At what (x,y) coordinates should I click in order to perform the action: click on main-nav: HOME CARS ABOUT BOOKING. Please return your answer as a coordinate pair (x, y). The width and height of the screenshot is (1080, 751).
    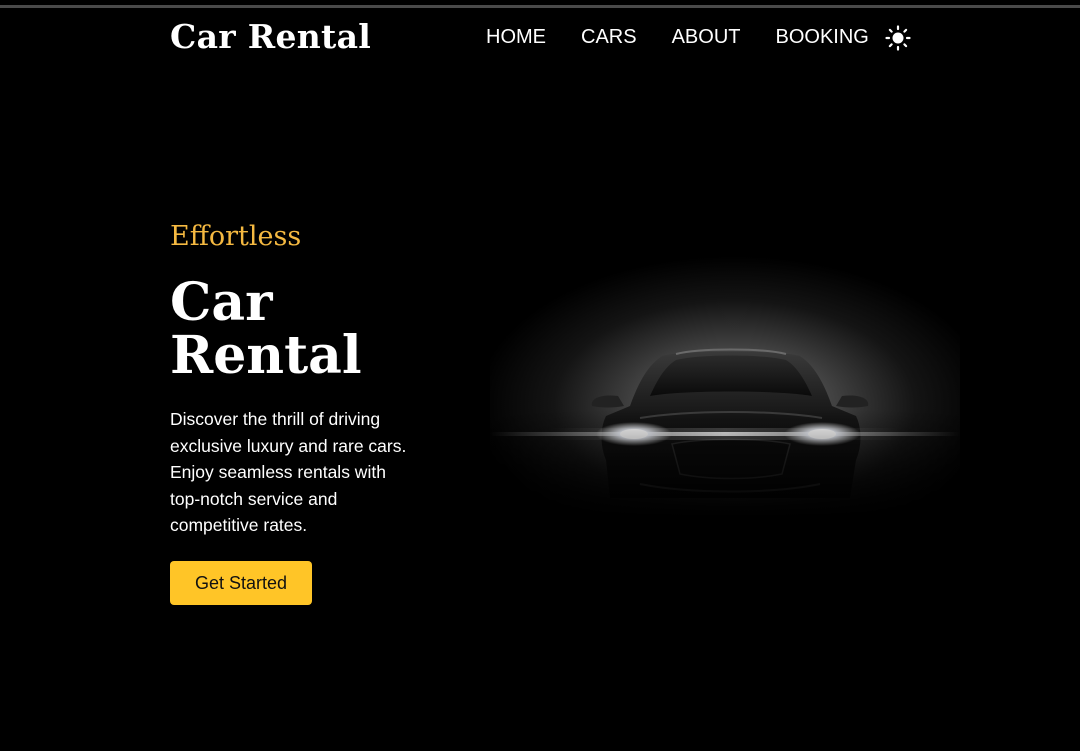
    Looking at the image, I should click on (695, 37).